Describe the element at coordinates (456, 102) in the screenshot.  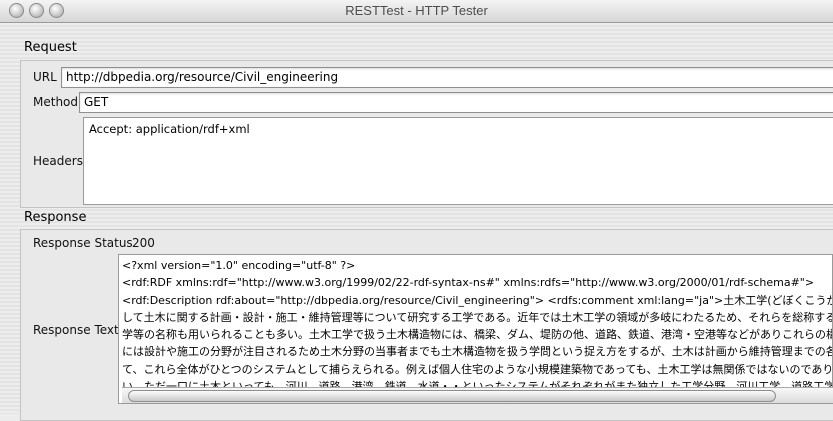
I see `method-input: GET` at that location.